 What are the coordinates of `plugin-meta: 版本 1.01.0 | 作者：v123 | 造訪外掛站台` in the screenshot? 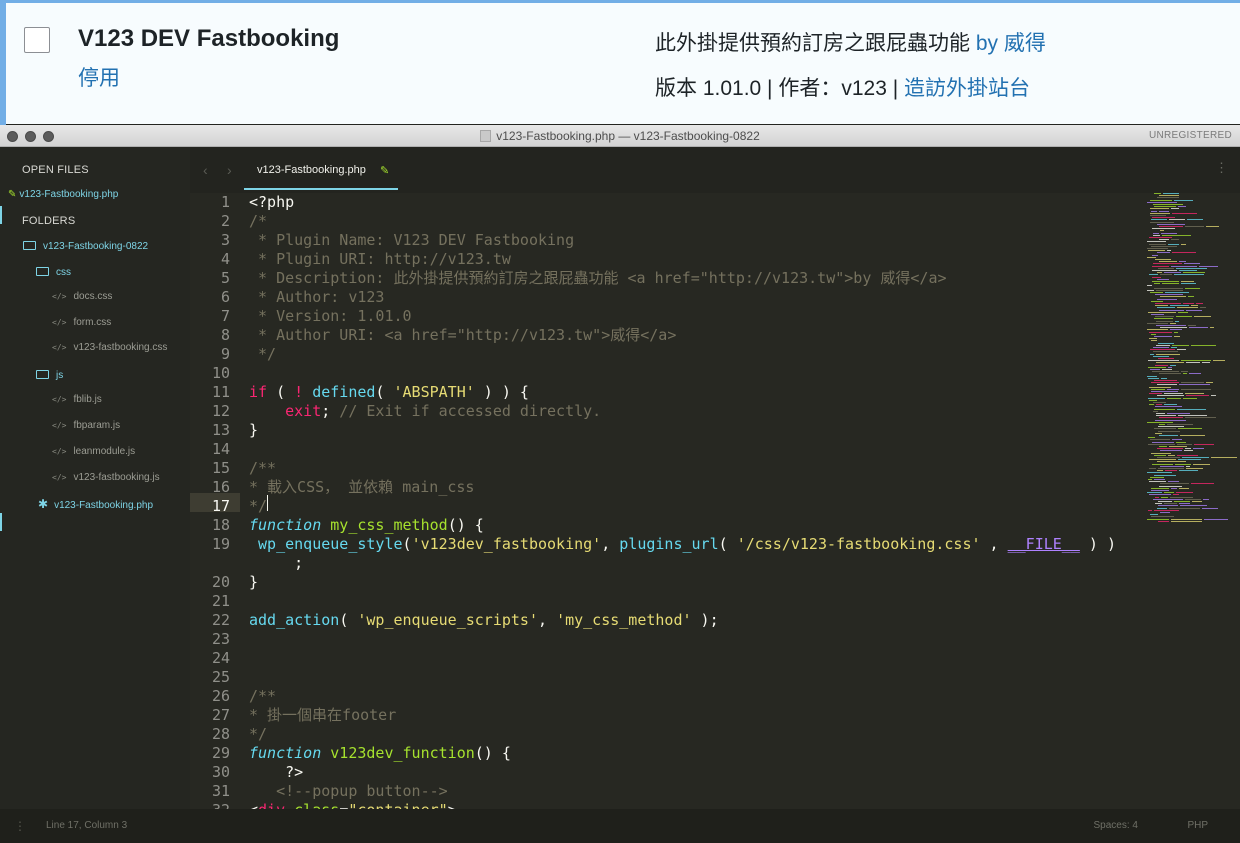 It's located at (842, 87).